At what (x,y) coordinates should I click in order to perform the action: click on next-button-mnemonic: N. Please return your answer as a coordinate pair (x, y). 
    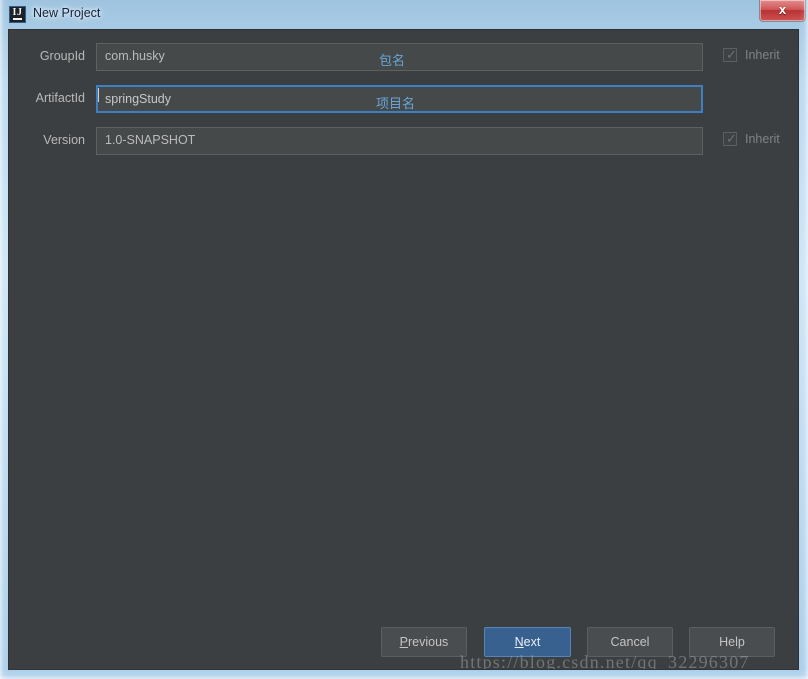
    Looking at the image, I should click on (519, 642).